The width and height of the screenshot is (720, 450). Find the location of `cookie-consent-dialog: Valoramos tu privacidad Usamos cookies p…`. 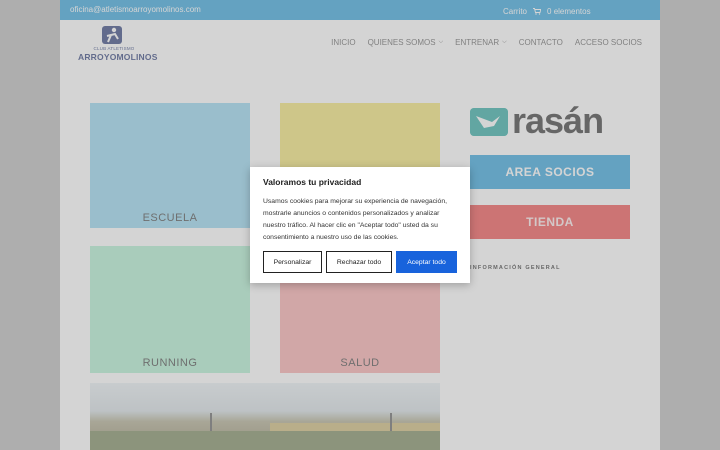

cookie-consent-dialog: Valoramos tu privacidad Usamos cookies p… is located at coordinates (360, 225).